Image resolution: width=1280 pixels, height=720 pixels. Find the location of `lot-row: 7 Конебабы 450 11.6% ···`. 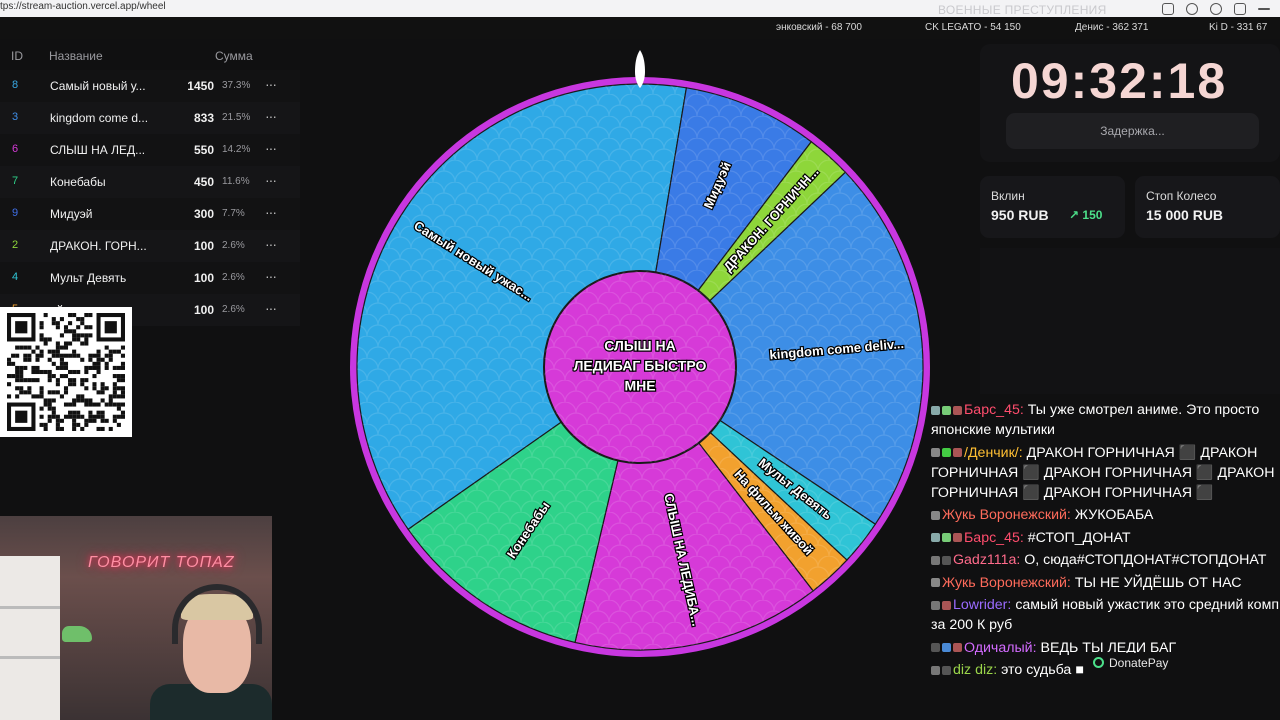

lot-row: 7 Конебабы 450 11.6% ··· is located at coordinates (150, 182).